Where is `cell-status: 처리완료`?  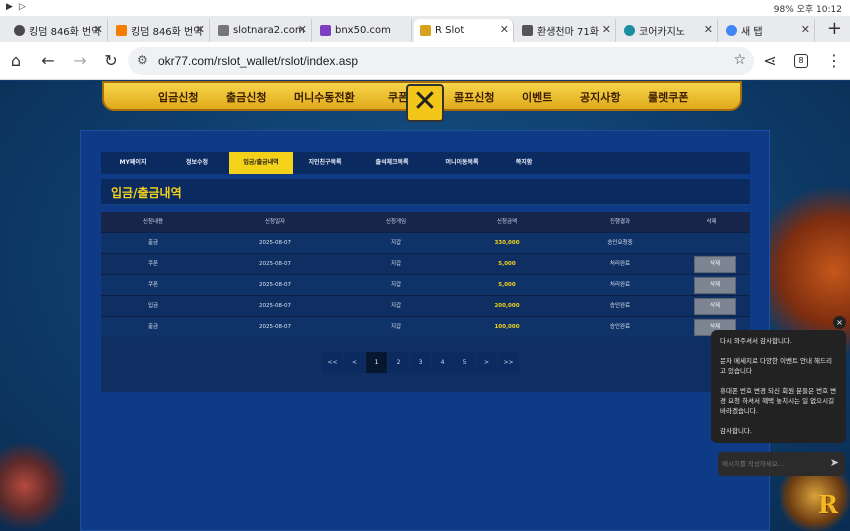 cell-status: 처리완료 is located at coordinates (620, 285).